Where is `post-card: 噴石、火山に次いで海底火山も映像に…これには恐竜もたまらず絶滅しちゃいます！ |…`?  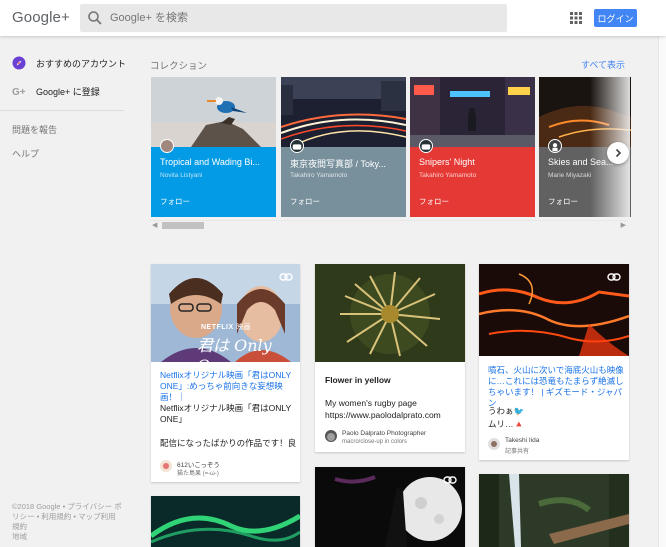
post-card: 噴石、火山に次いで海底火山も映像に…これには恐竜もたまらず絶滅しちゃいます！ |… is located at coordinates (554, 362).